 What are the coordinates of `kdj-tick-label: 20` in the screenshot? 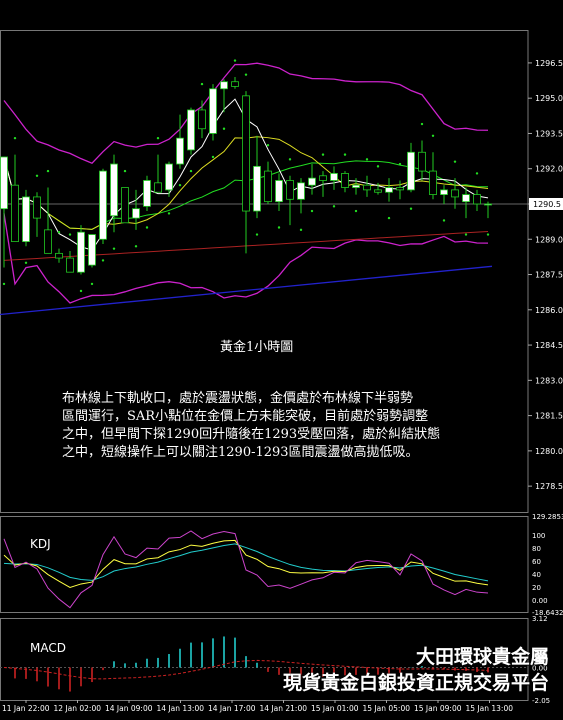 It's located at (536, 588).